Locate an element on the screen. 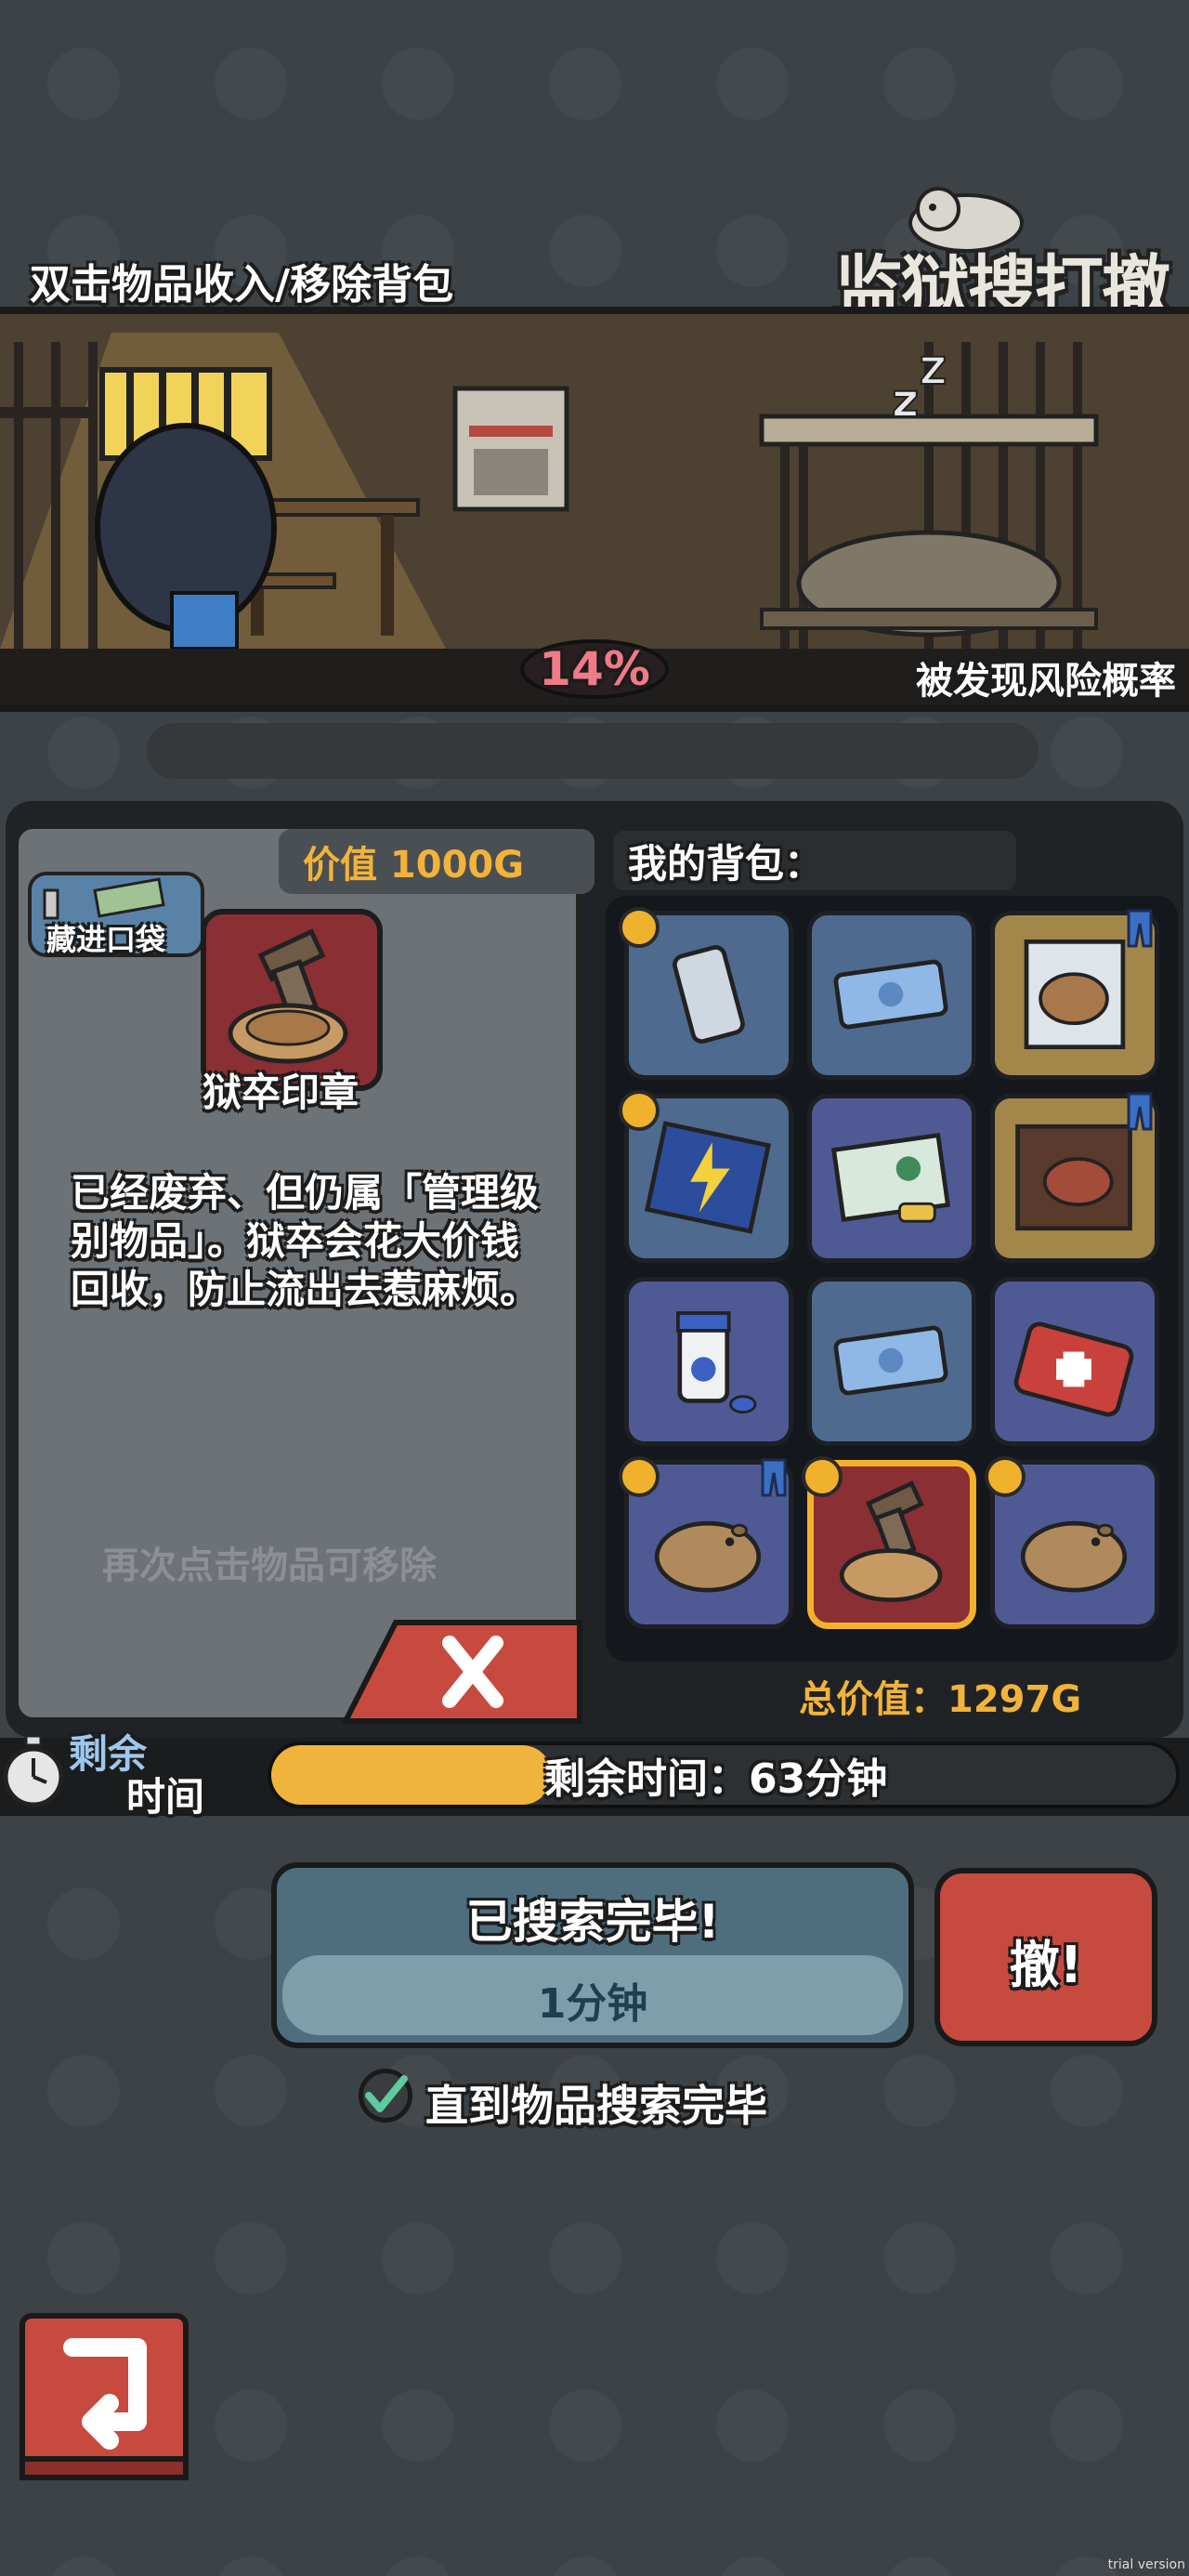 Image resolution: width=1189 pixels, height=2576 pixels. search-duration: 1分钟 is located at coordinates (593, 2004).